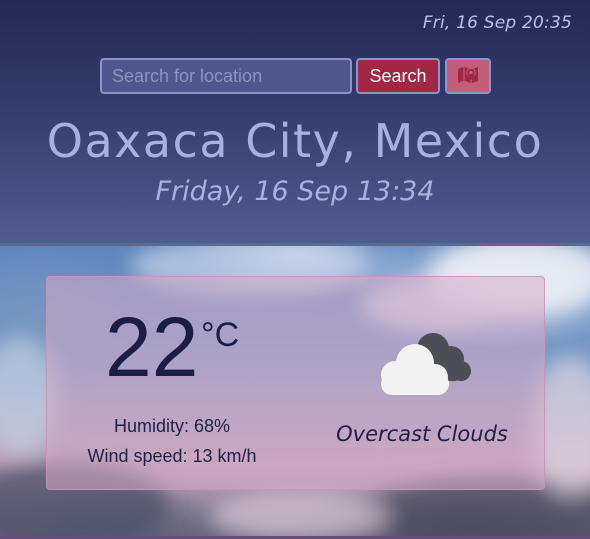 The image size is (590, 539). I want to click on search-bar: Search, so click(295, 76).